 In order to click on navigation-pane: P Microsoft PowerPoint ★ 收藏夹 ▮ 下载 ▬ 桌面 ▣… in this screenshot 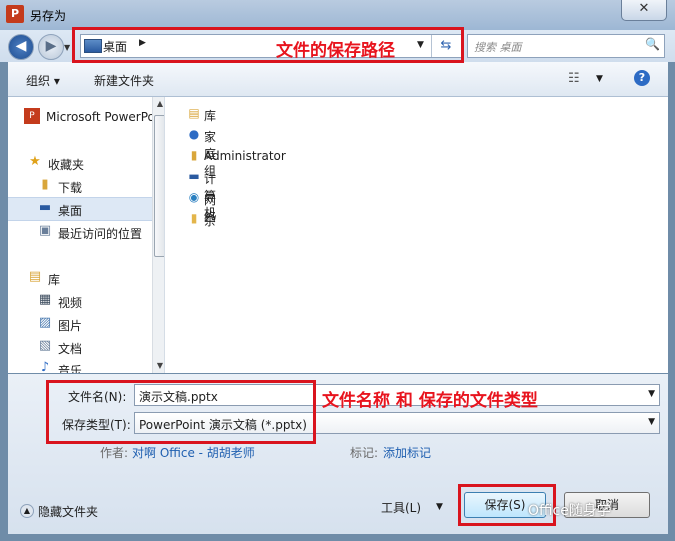, I will do `click(86, 235)`.